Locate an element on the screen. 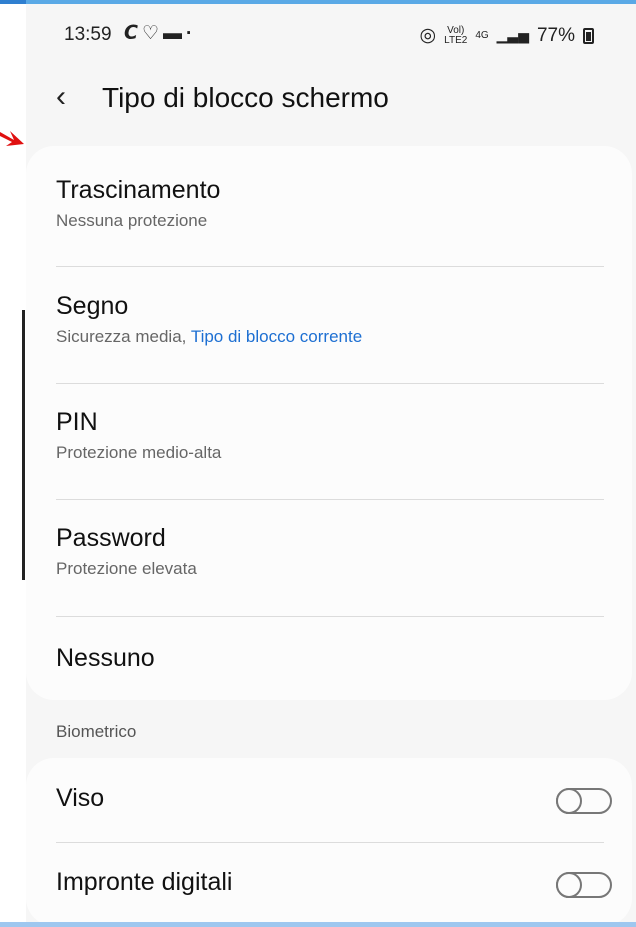 Image resolution: width=636 pixels, height=927 pixels. option-pin: PIN Protezione medio-alta is located at coordinates (330, 435).